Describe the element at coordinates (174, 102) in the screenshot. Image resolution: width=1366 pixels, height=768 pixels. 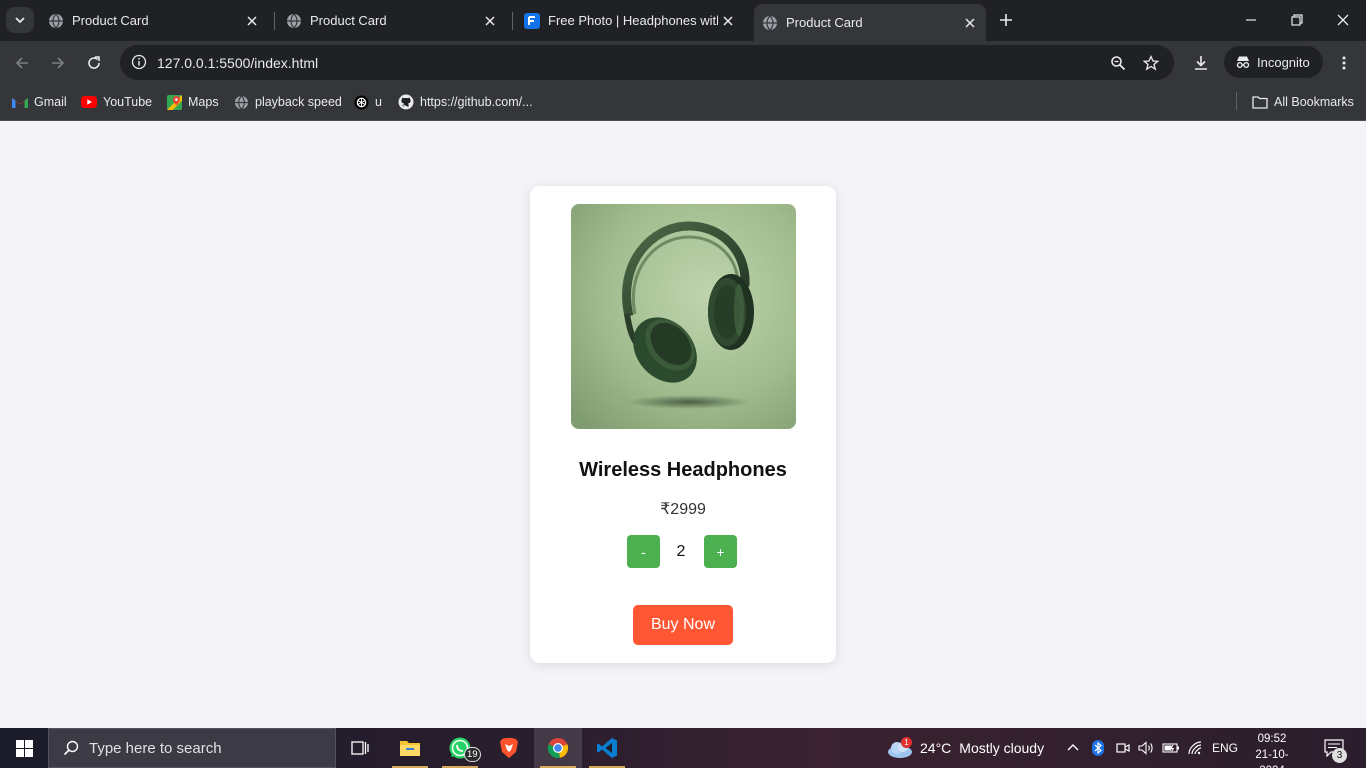
I see `maps-icon` at that location.